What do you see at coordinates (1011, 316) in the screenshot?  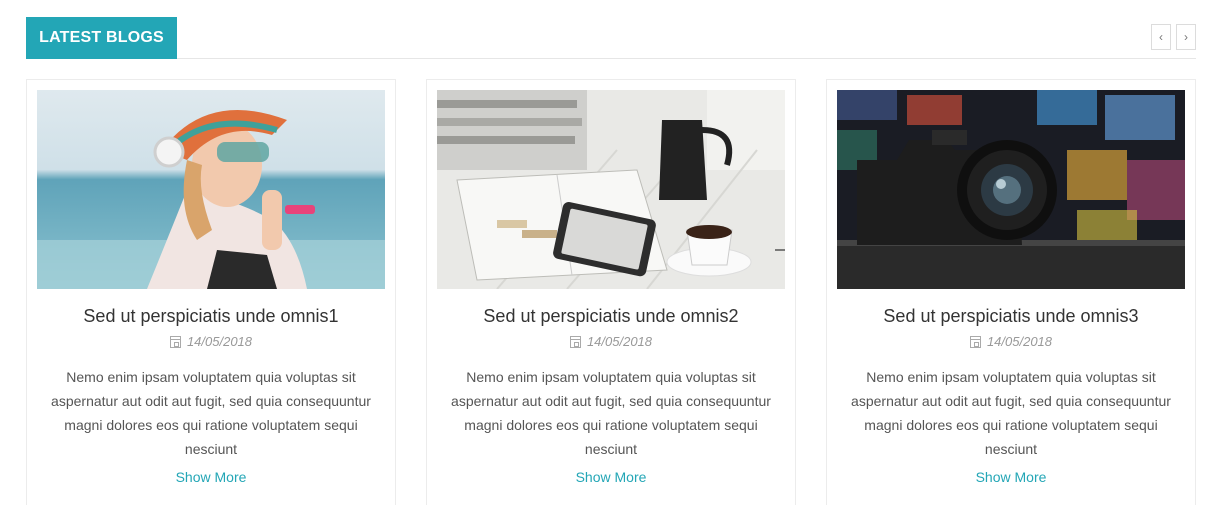 I see `blog-title: Sed ut perspiciatis unde omnis3` at bounding box center [1011, 316].